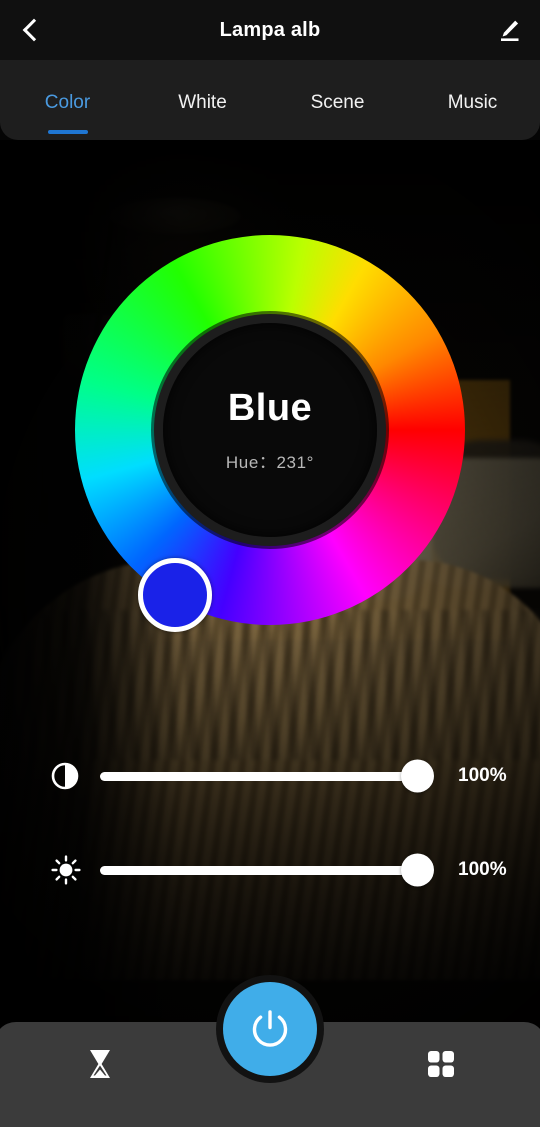 The width and height of the screenshot is (540, 1127). What do you see at coordinates (482, 775) in the screenshot?
I see `saturation-value: 100%` at bounding box center [482, 775].